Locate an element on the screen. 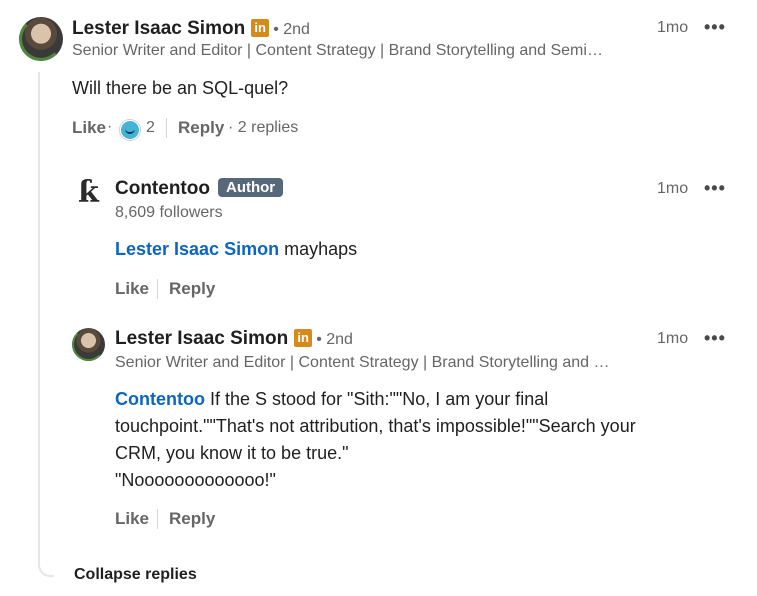 The width and height of the screenshot is (757, 596). thread-line is located at coordinates (46, 324).